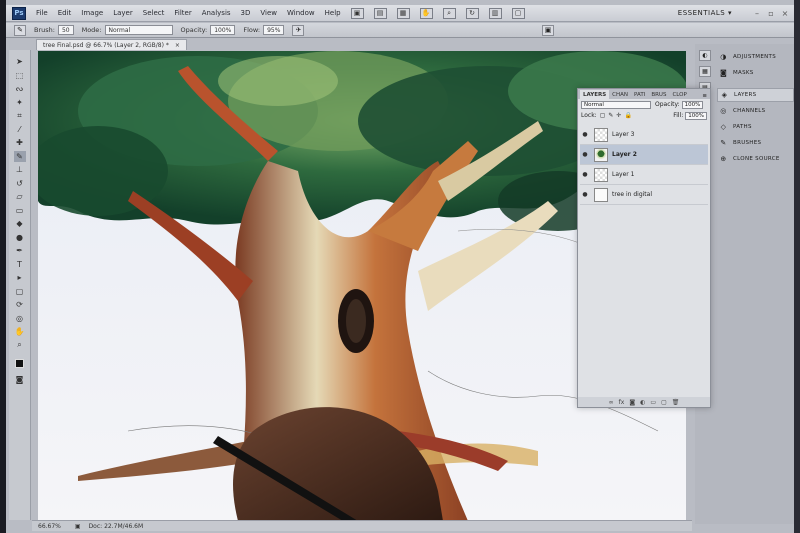 The width and height of the screenshot is (800, 533). Describe the element at coordinates (154, 13) in the screenshot. I see `menu-select: Select` at that location.